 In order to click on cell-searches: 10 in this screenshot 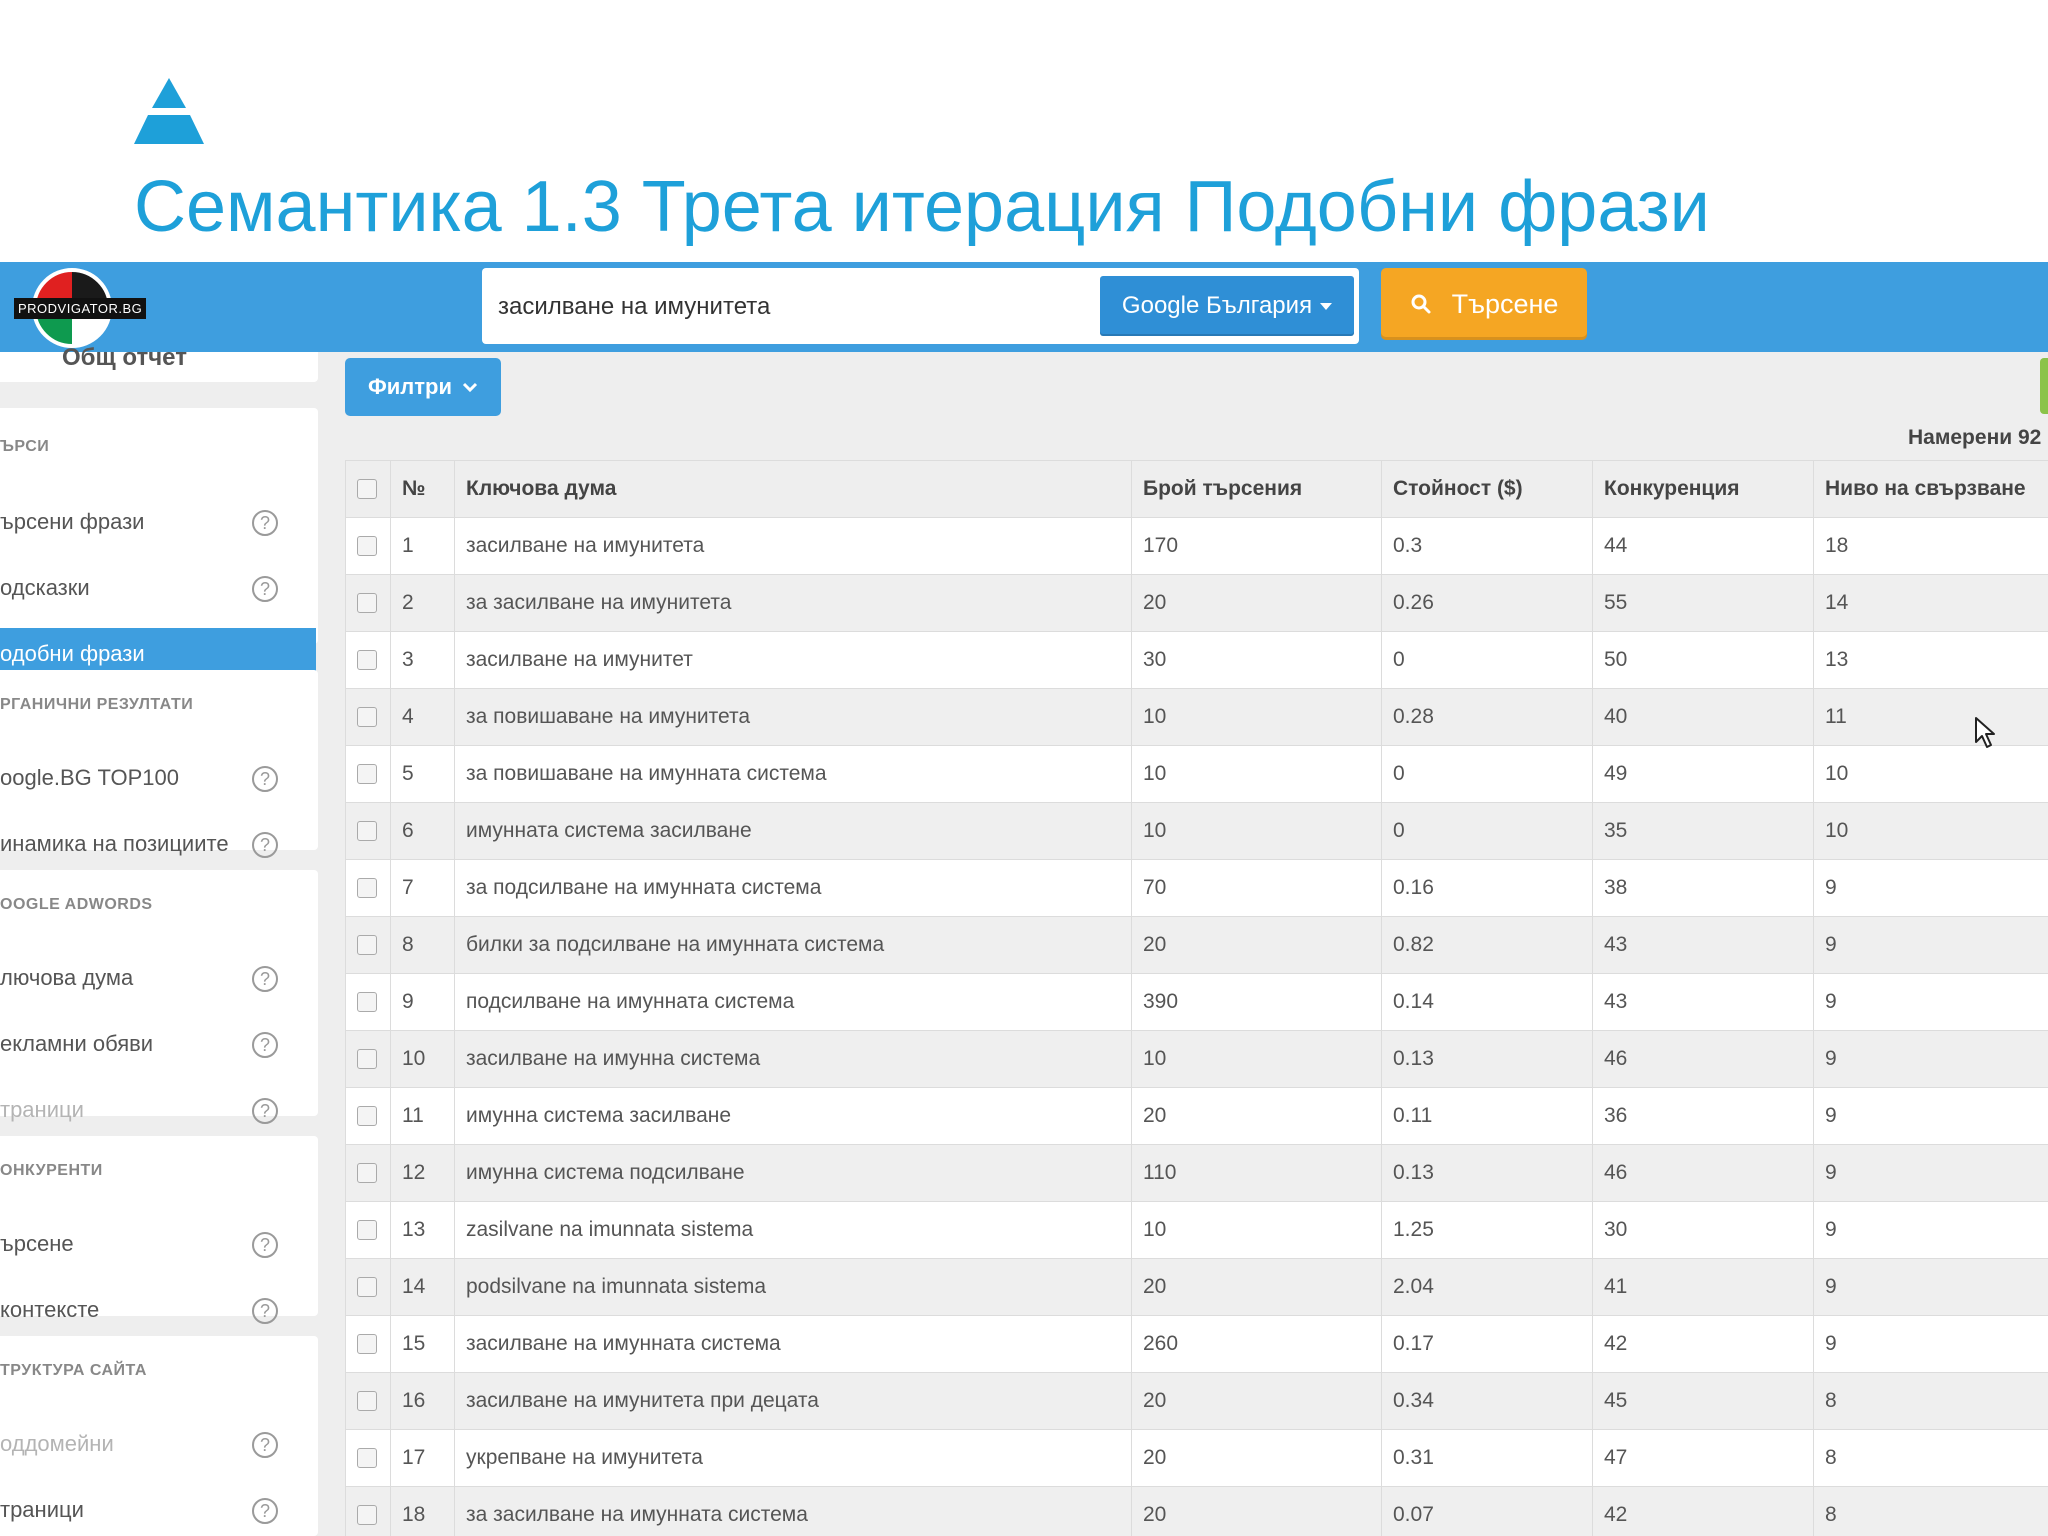, I will do `click(1256, 774)`.